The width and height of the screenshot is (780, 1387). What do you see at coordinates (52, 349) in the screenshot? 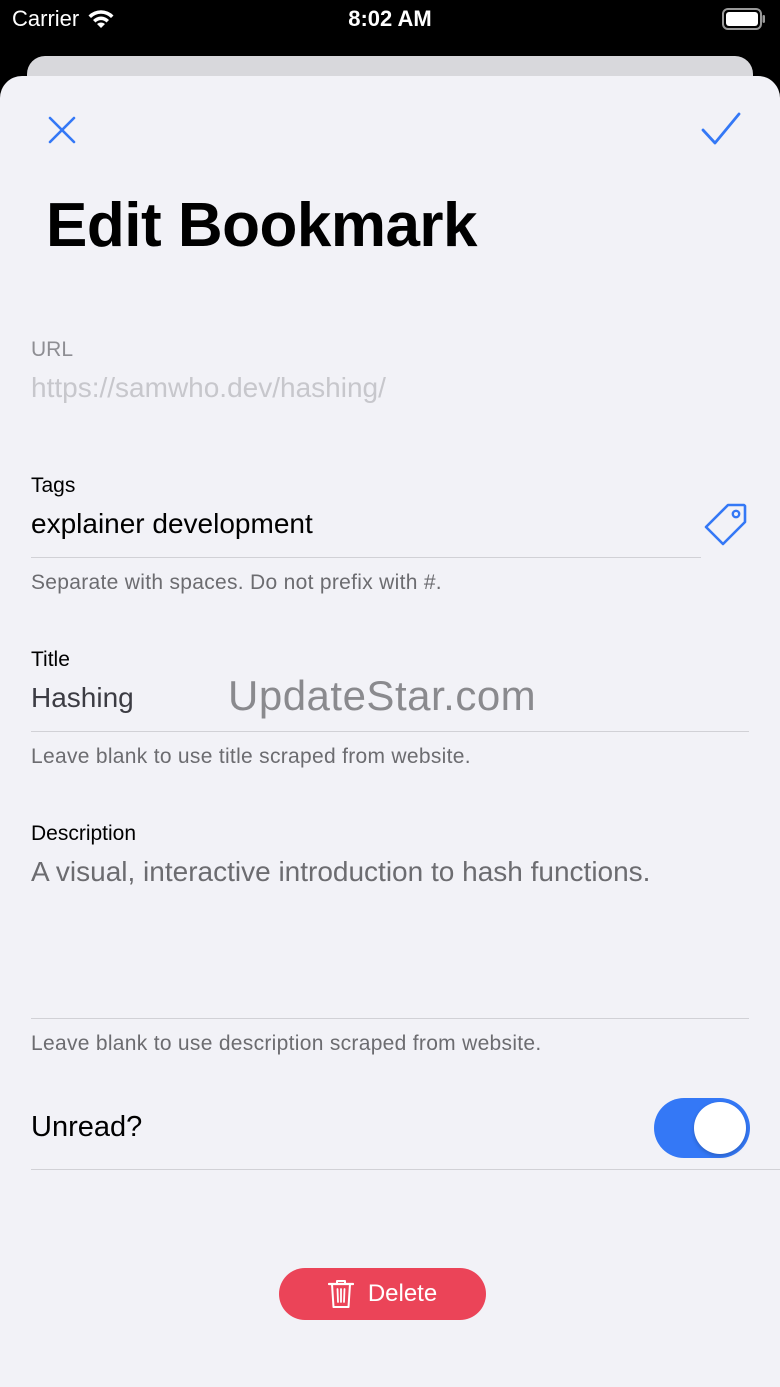
I see `url-label: URL` at bounding box center [52, 349].